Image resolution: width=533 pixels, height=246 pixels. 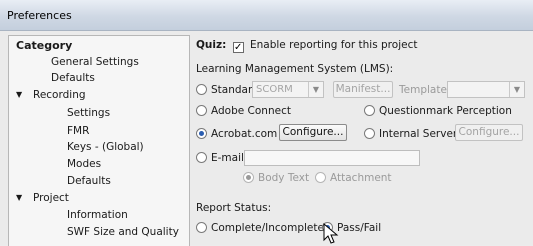 I want to click on mouse-pointer-icon, so click(x=331, y=233).